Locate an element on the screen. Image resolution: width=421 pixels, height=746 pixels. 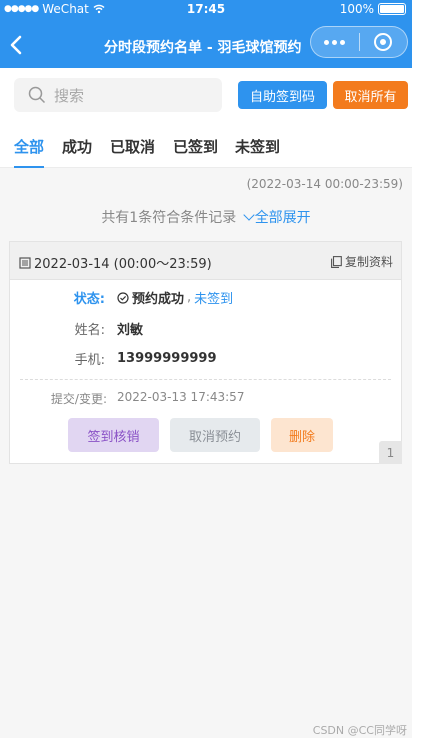
date-range: (2022-03-14 00:00-23:59) is located at coordinates (324, 184).